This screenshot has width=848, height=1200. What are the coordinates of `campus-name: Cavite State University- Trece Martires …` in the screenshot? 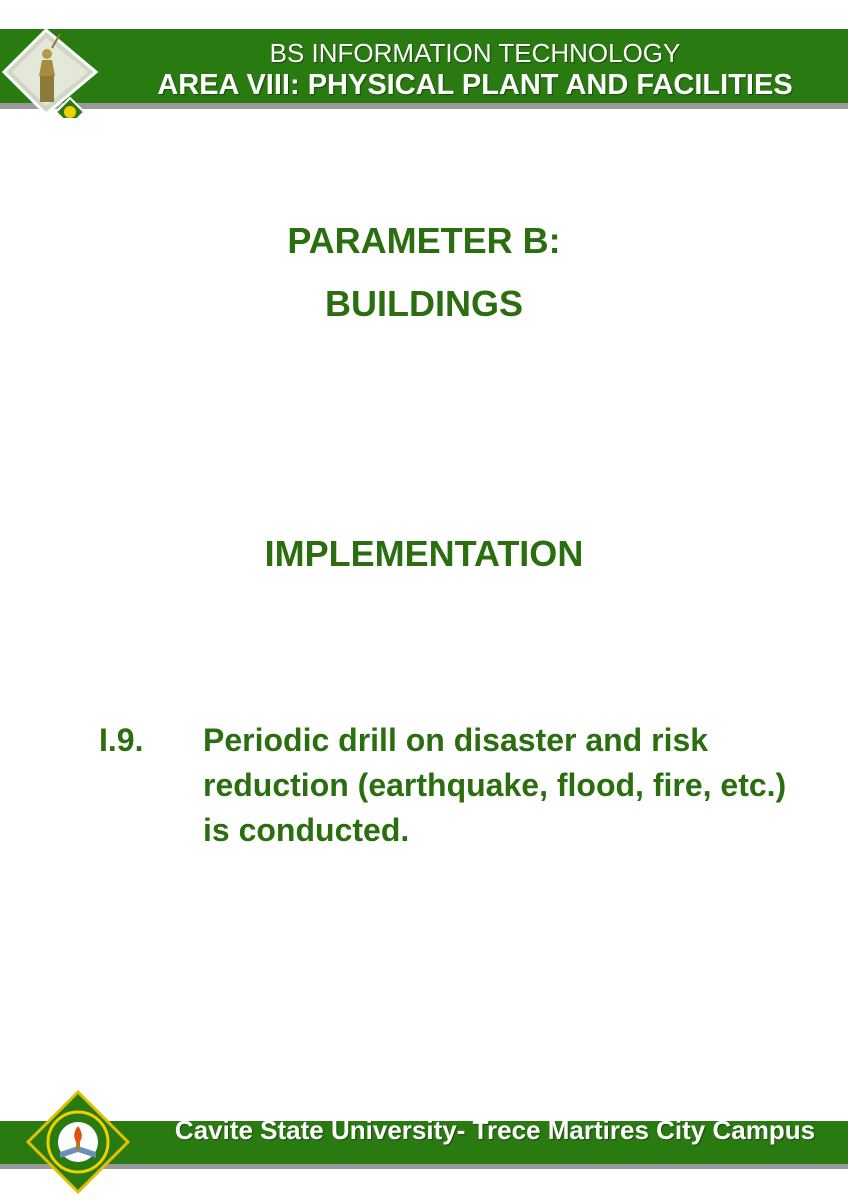 It's located at (495, 1130).